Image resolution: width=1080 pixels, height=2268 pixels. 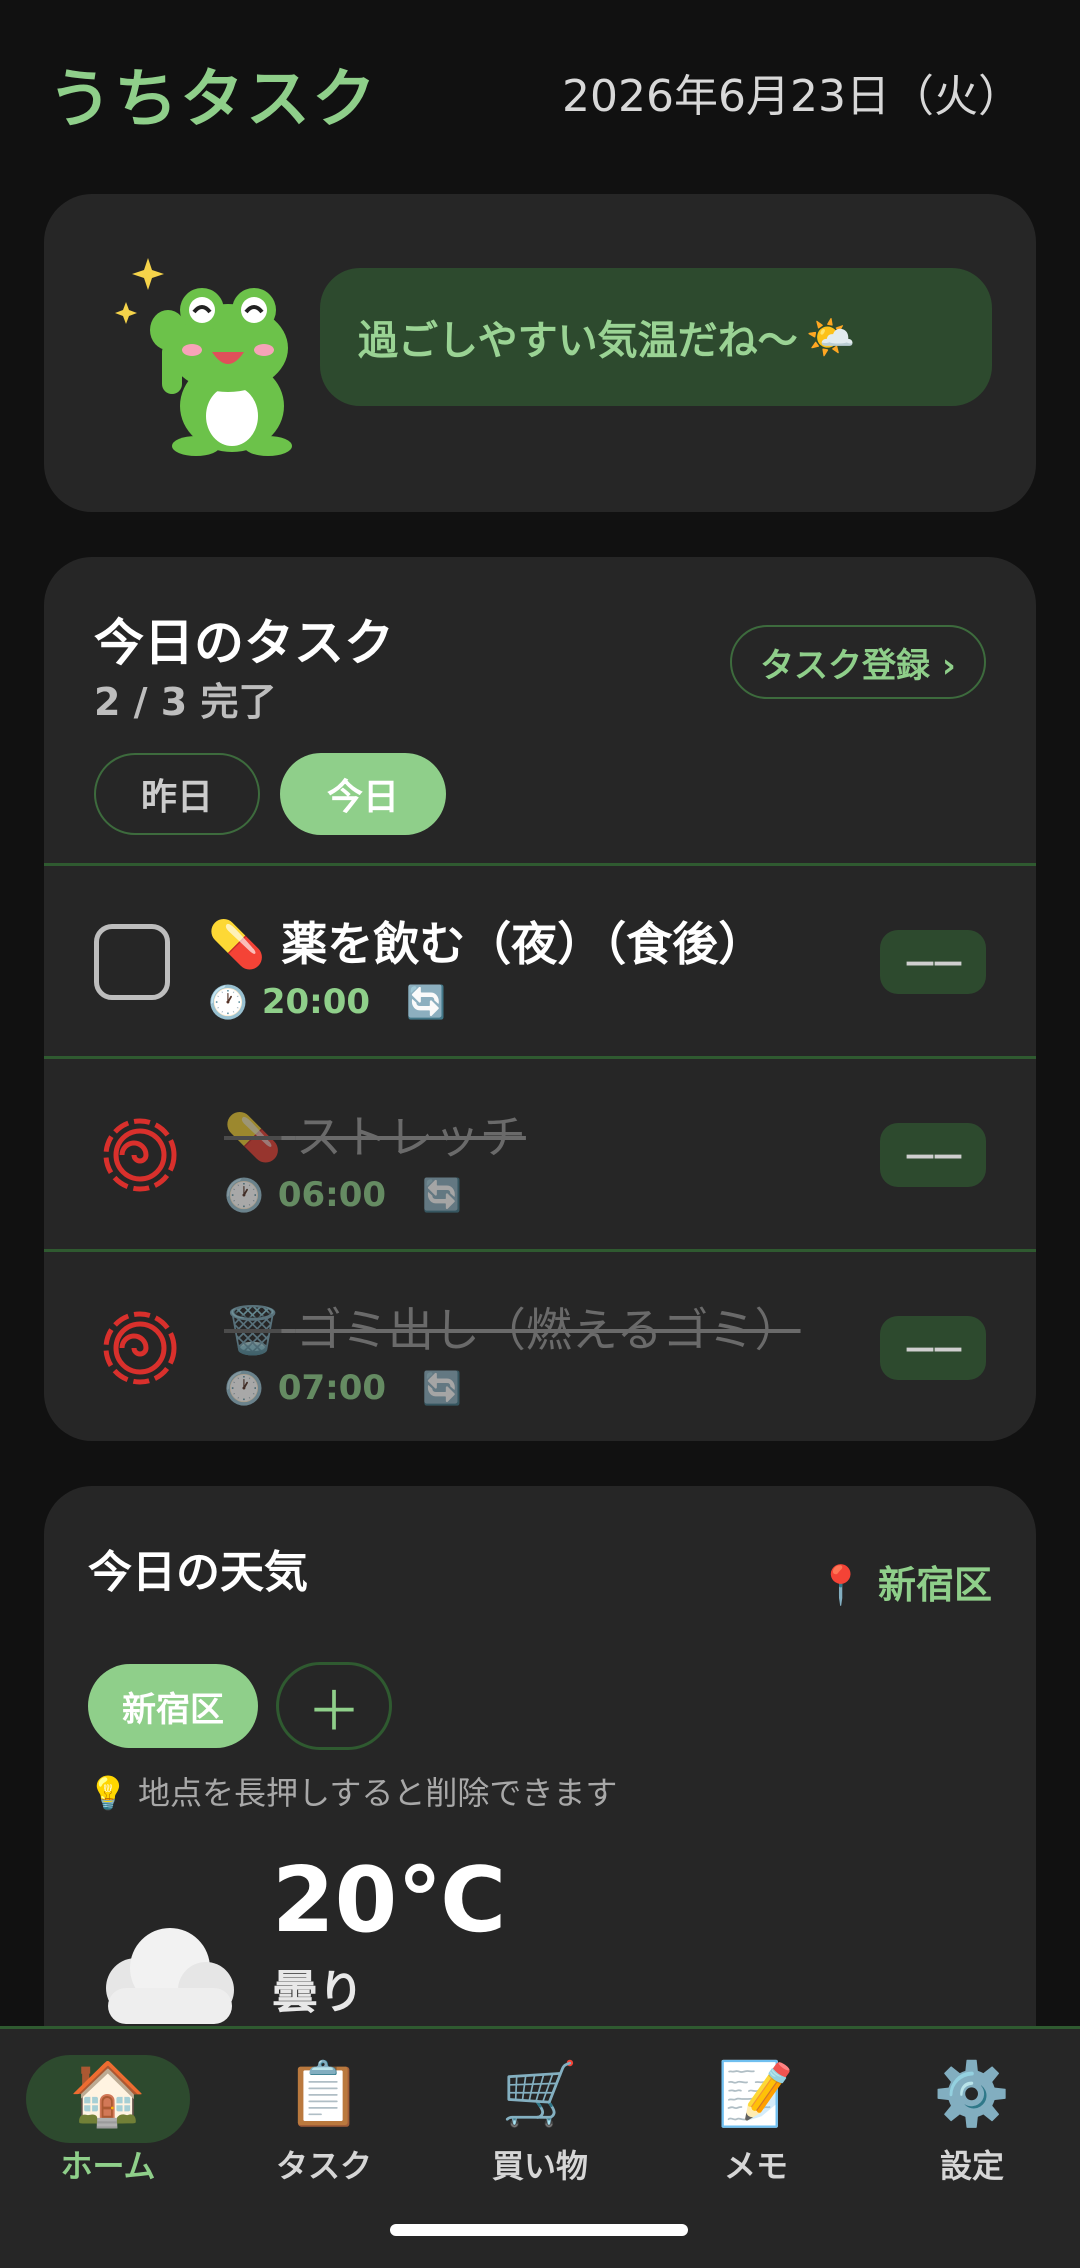 I want to click on tasks-progress: 2 / 3 完了, so click(x=185, y=702).